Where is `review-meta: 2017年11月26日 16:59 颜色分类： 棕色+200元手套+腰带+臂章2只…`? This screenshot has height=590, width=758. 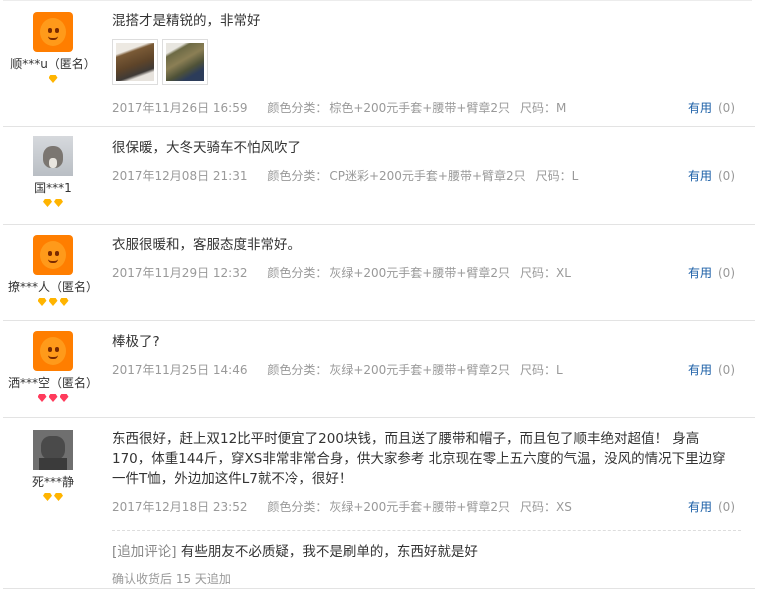
review-meta: 2017年11月26日 16:59 颜色分类： 棕色+200元手套+腰带+臂章2只… is located at coordinates (426, 108).